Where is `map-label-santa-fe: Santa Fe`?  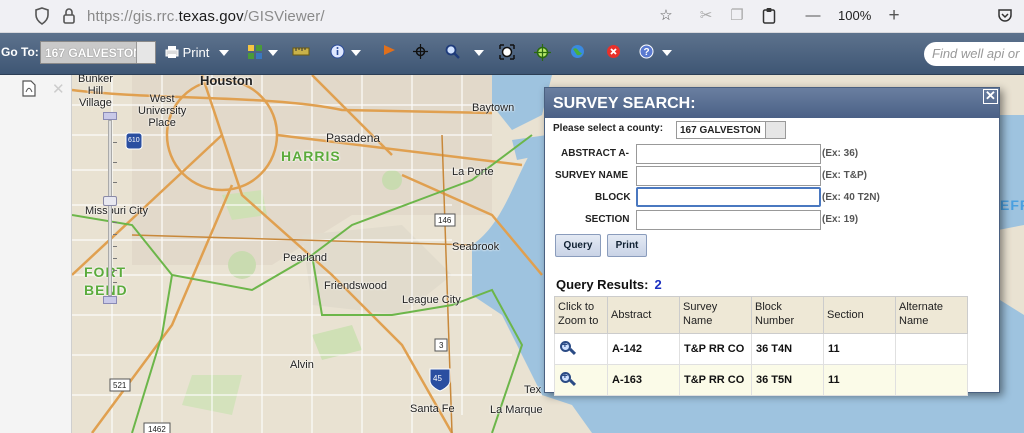 map-label-santa-fe: Santa Fe is located at coordinates (432, 409).